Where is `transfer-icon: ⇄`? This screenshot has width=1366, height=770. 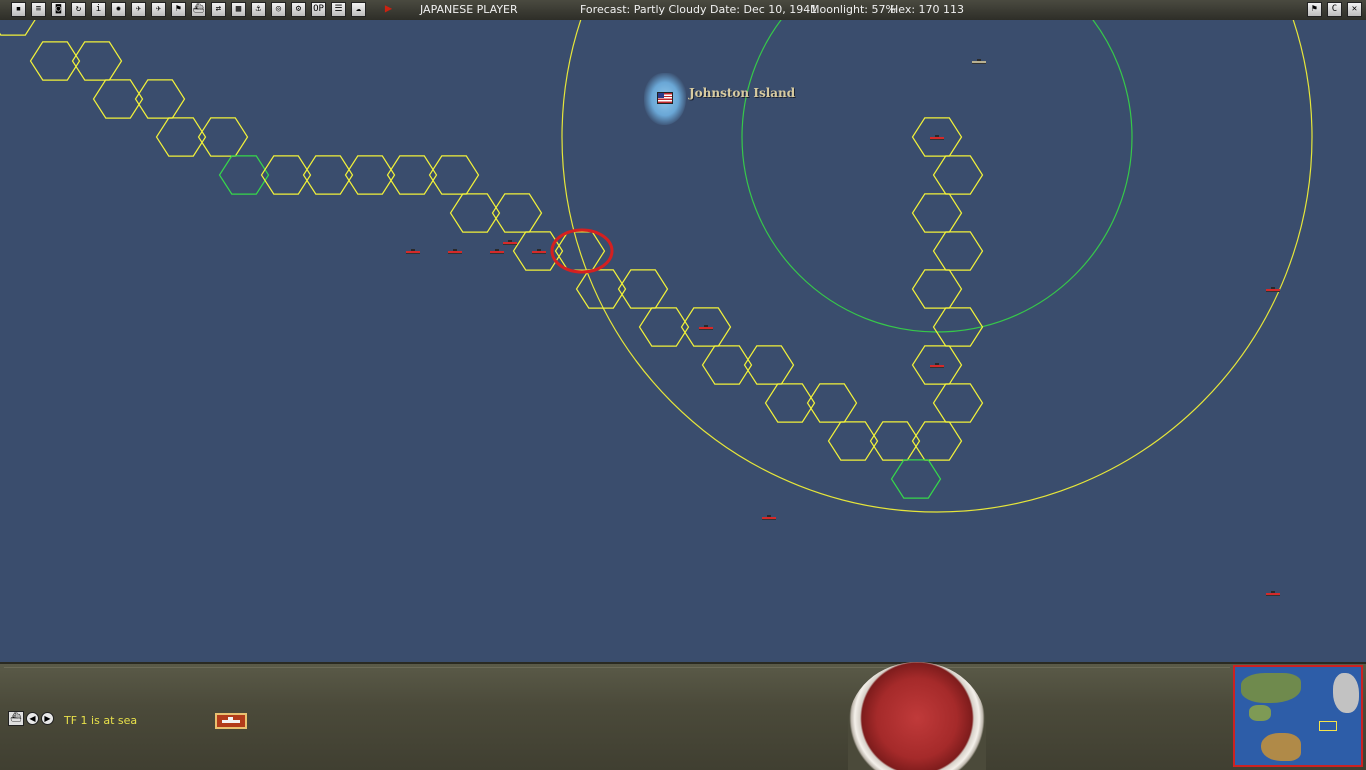 transfer-icon: ⇄ is located at coordinates (218, 9).